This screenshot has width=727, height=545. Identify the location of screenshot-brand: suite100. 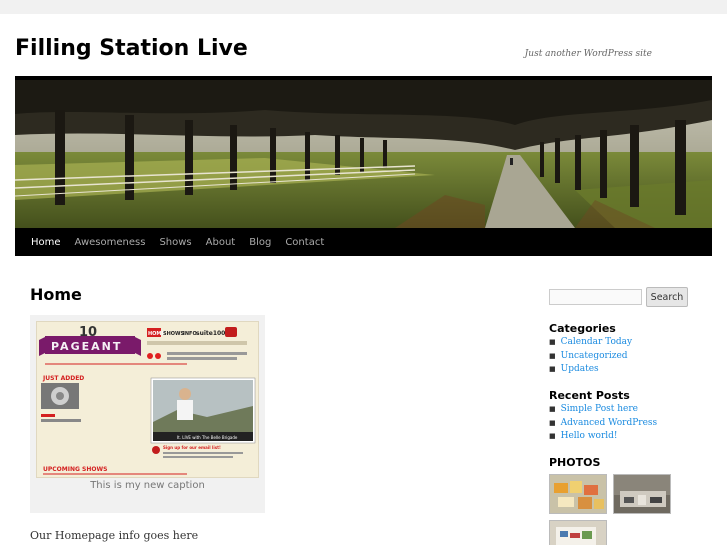
(210, 333).